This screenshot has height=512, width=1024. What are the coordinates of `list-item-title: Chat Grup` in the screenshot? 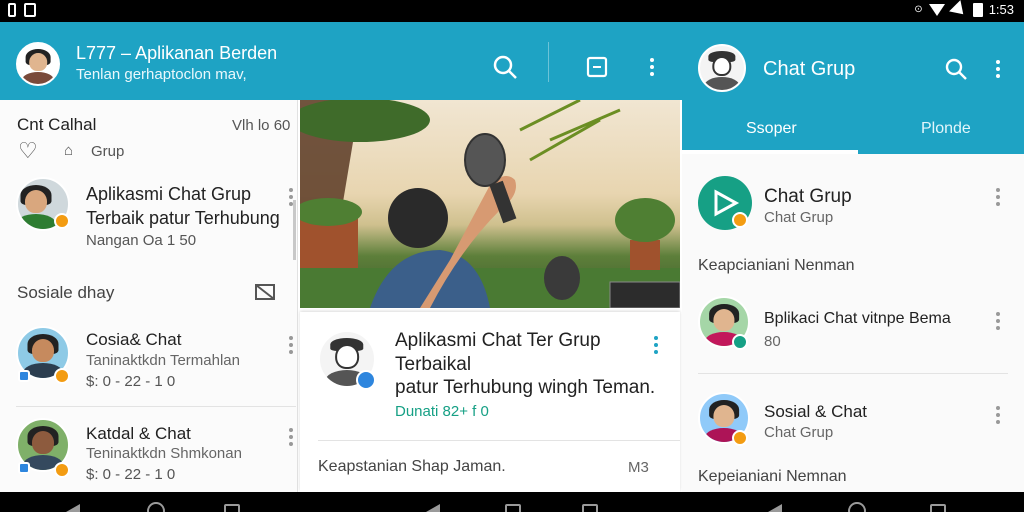 It's located at (808, 196).